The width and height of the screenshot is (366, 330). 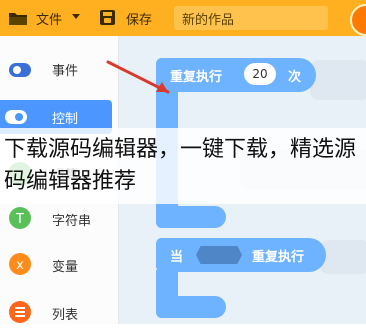 I want to click on user-avatar, so click(x=358, y=20).